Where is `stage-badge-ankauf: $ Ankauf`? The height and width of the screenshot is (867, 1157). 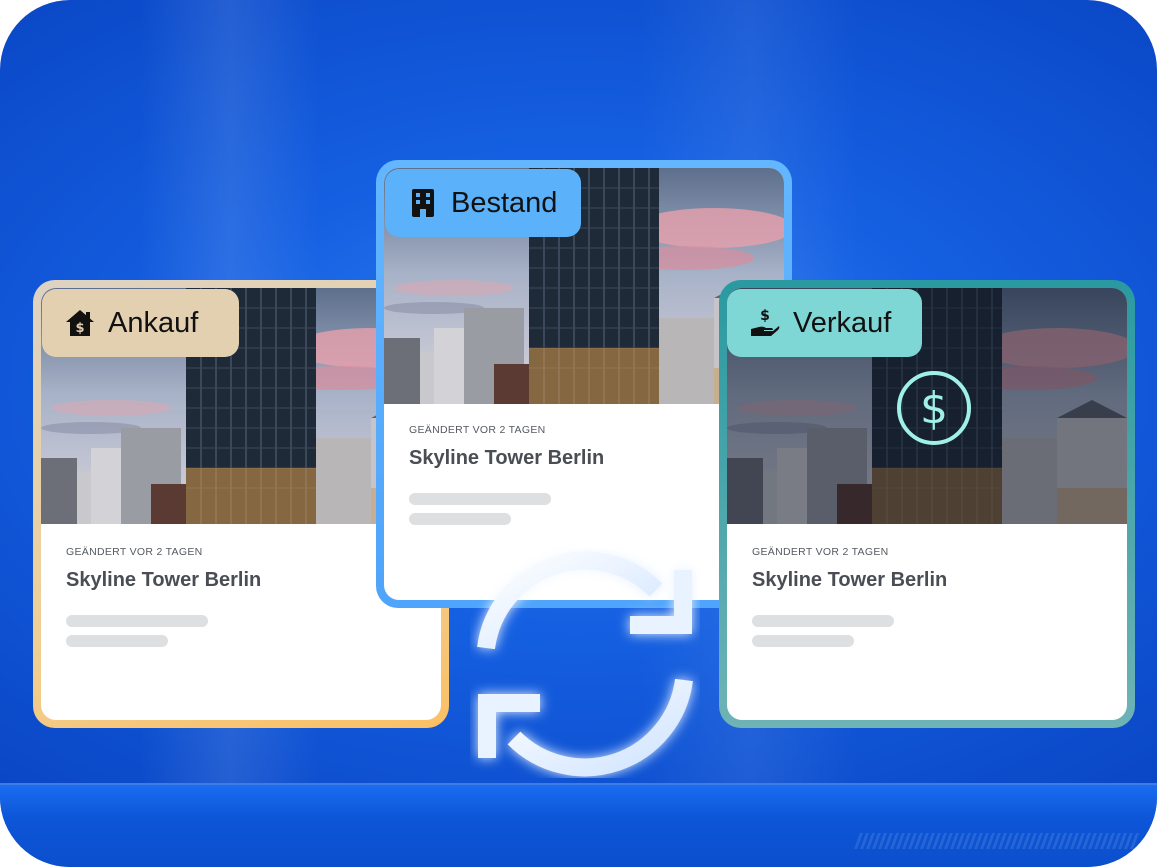 stage-badge-ankauf: $ Ankauf is located at coordinates (140, 323).